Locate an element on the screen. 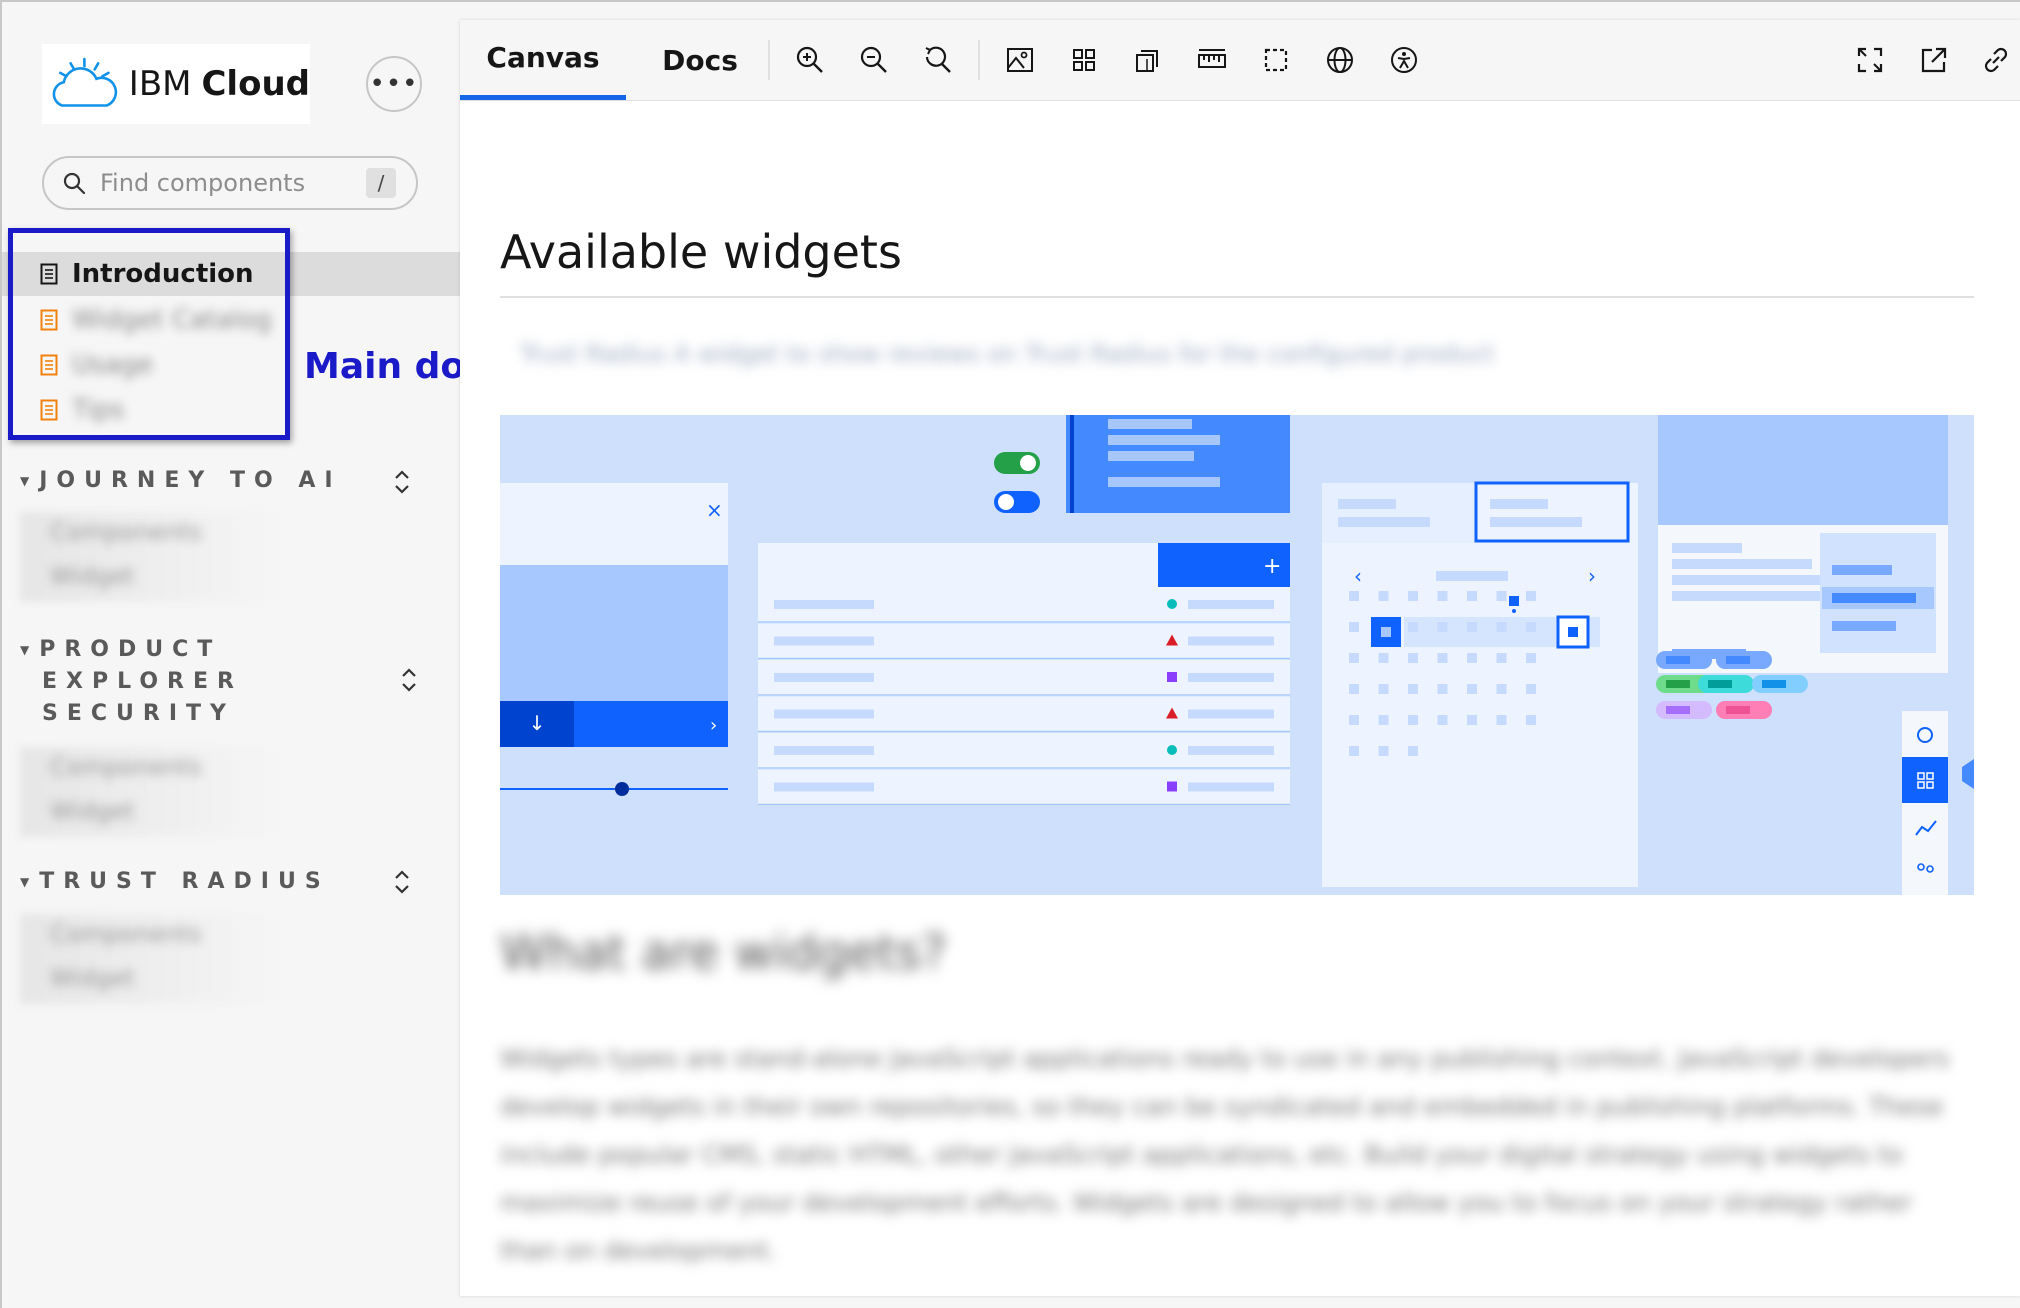  background-icon is located at coordinates (1020, 60).